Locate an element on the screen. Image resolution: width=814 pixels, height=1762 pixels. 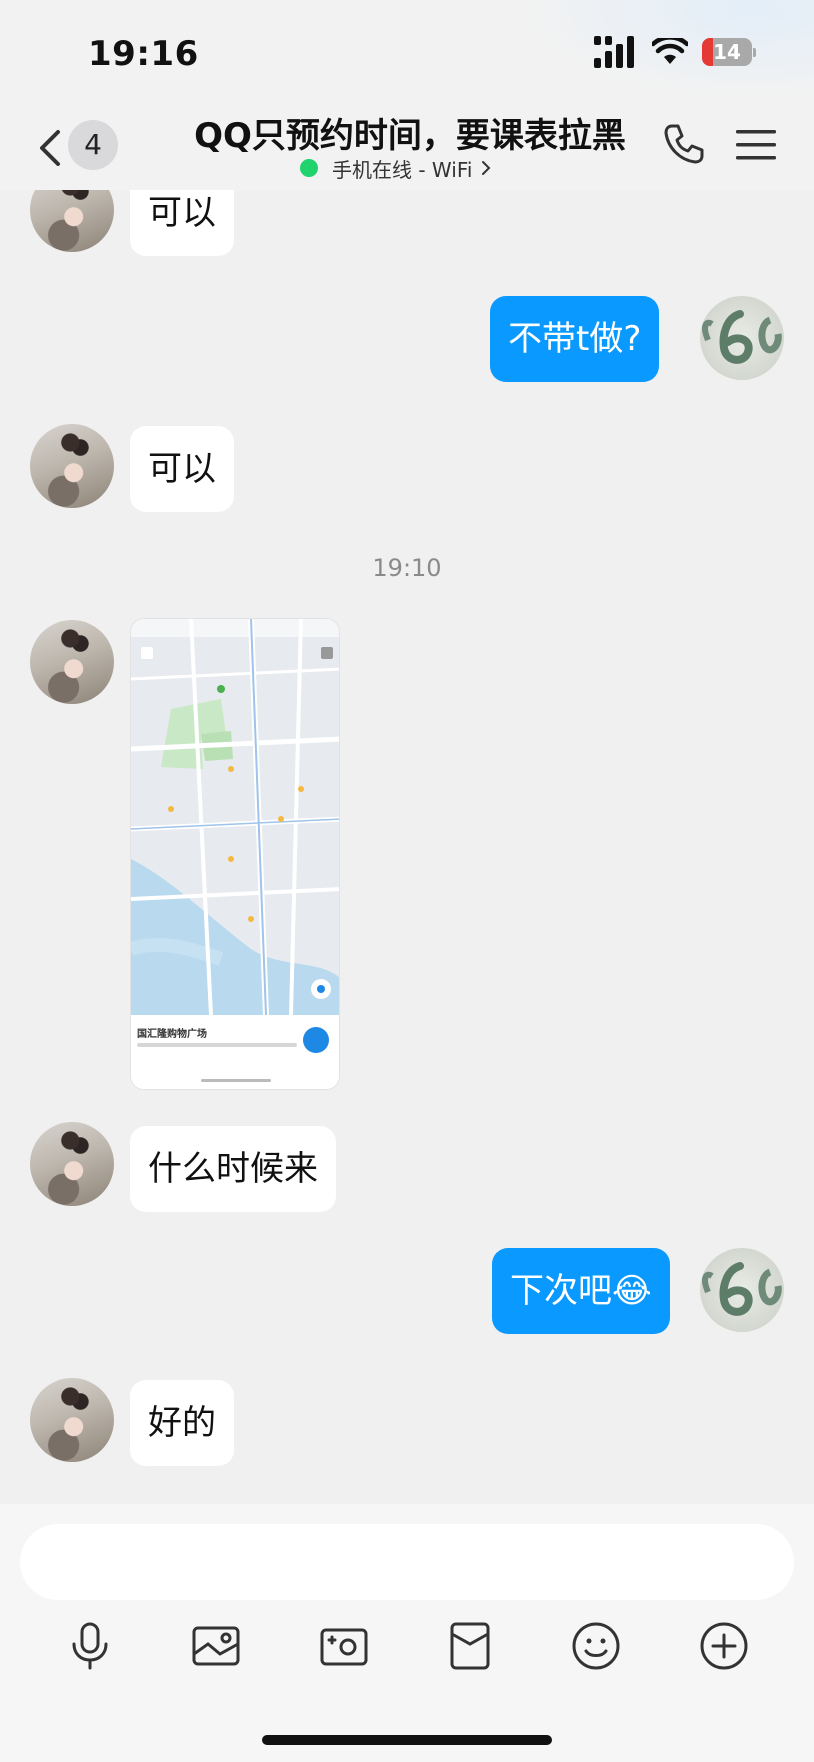
battery-percent: 14 is located at coordinates (727, 52).